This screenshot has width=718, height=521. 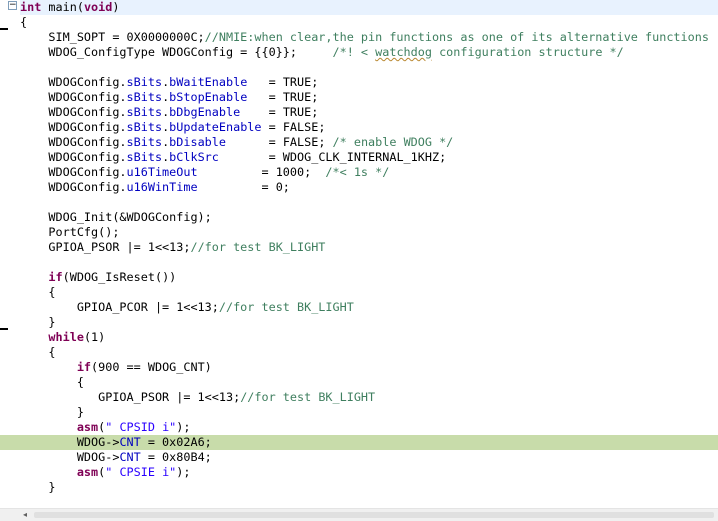 I want to click on code-token: void, so click(x=98, y=7).